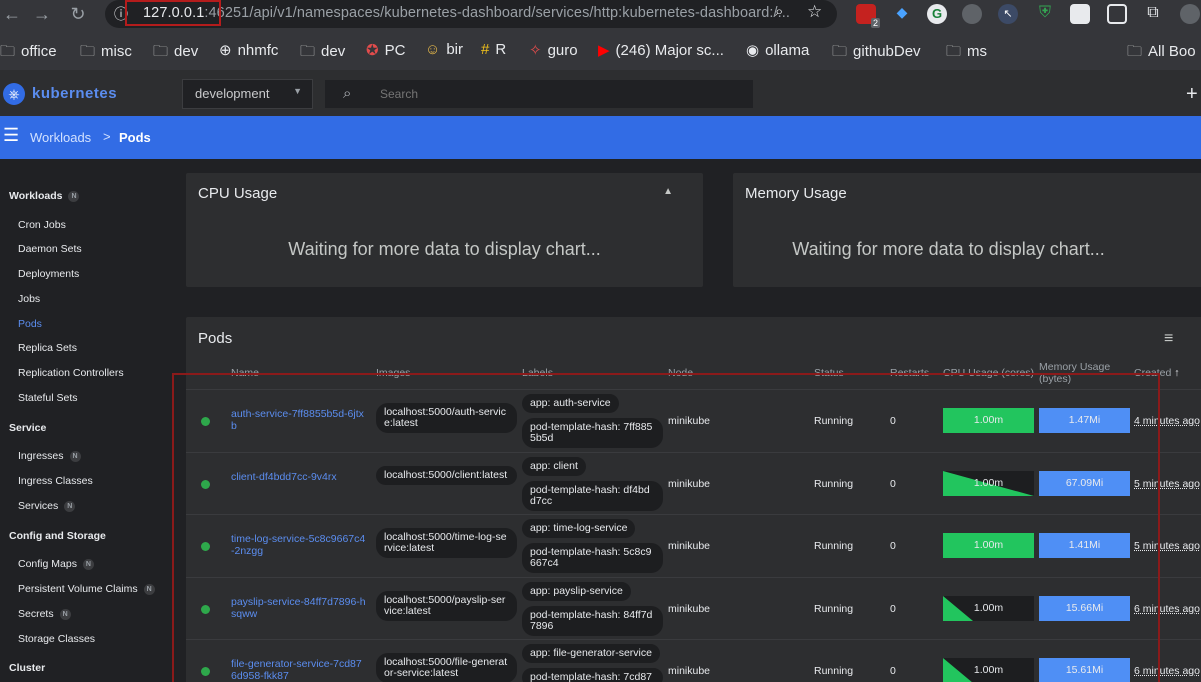 This screenshot has height=682, width=1201. I want to click on sidebar-item: Services N, so click(47, 506).